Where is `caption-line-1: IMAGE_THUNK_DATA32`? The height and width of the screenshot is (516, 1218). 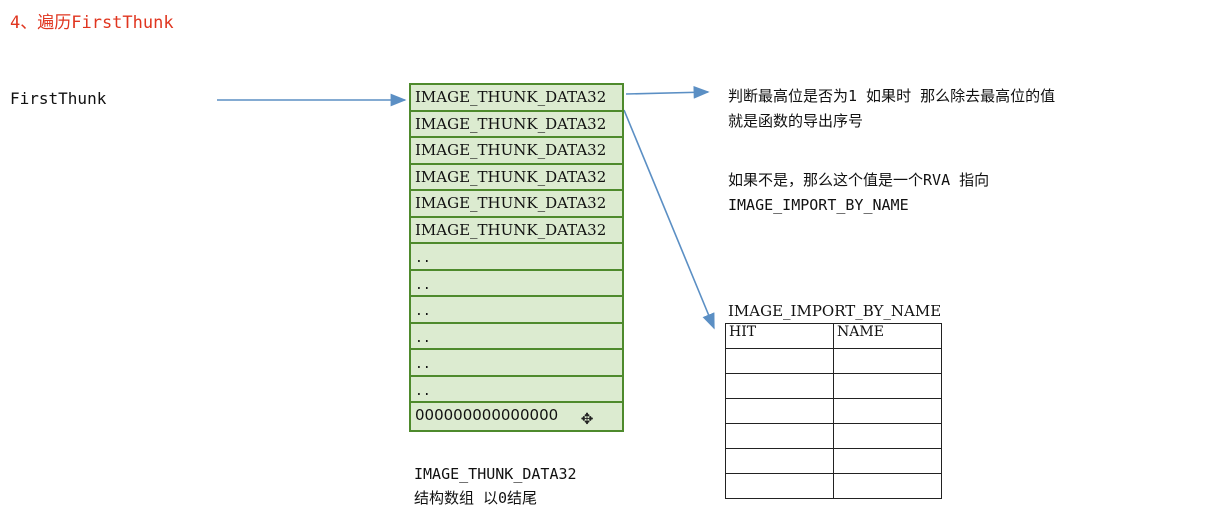
caption-line-1: IMAGE_THUNK_DATA32 is located at coordinates (495, 474).